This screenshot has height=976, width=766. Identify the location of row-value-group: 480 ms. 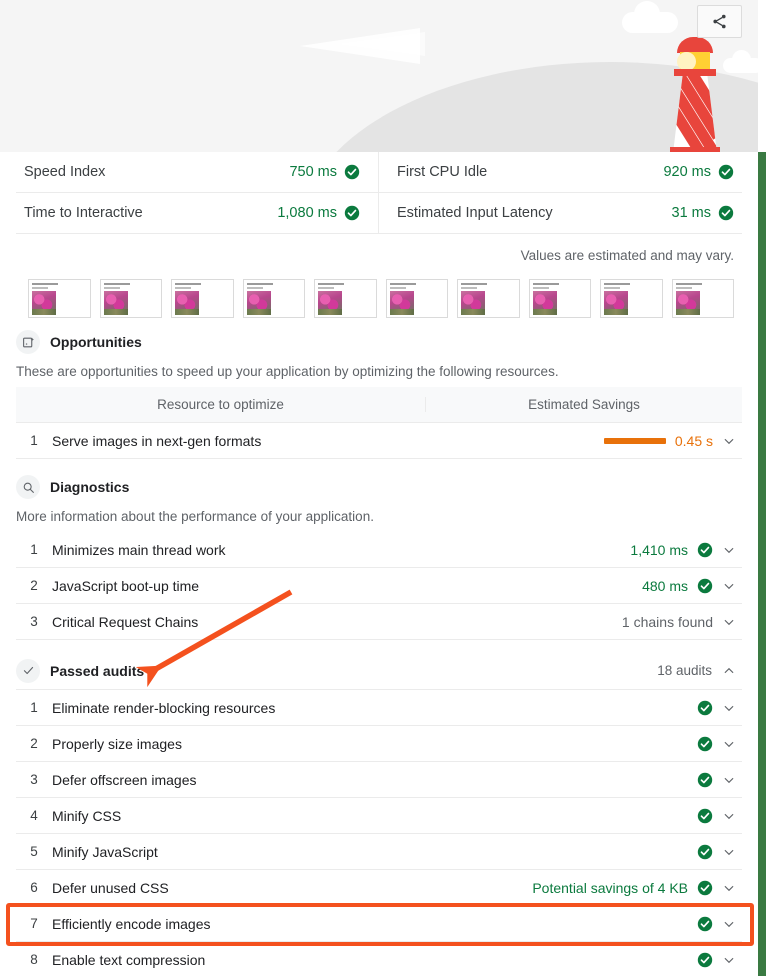
(692, 586).